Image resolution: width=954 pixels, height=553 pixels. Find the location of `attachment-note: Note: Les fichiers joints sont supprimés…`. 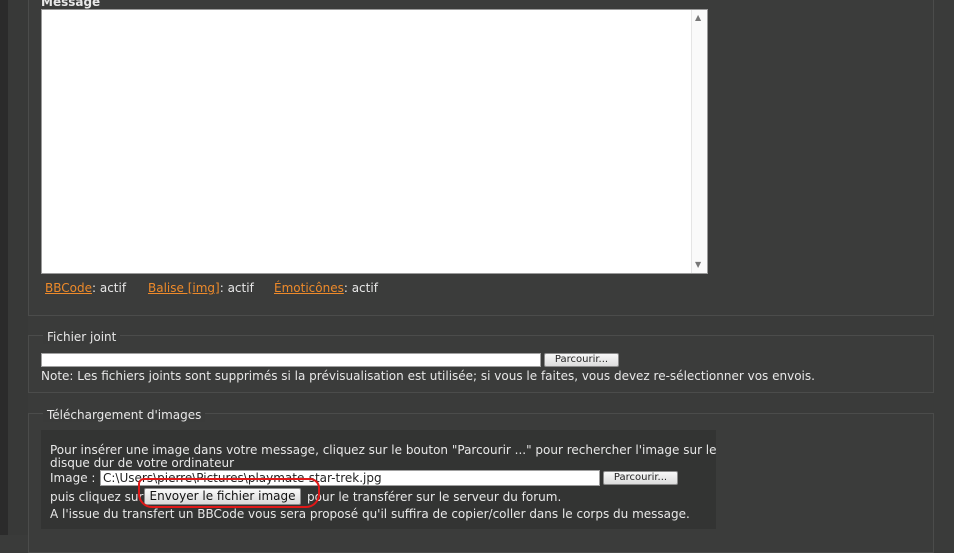

attachment-note: Note: Les fichiers joints sont supprimés… is located at coordinates (428, 376).